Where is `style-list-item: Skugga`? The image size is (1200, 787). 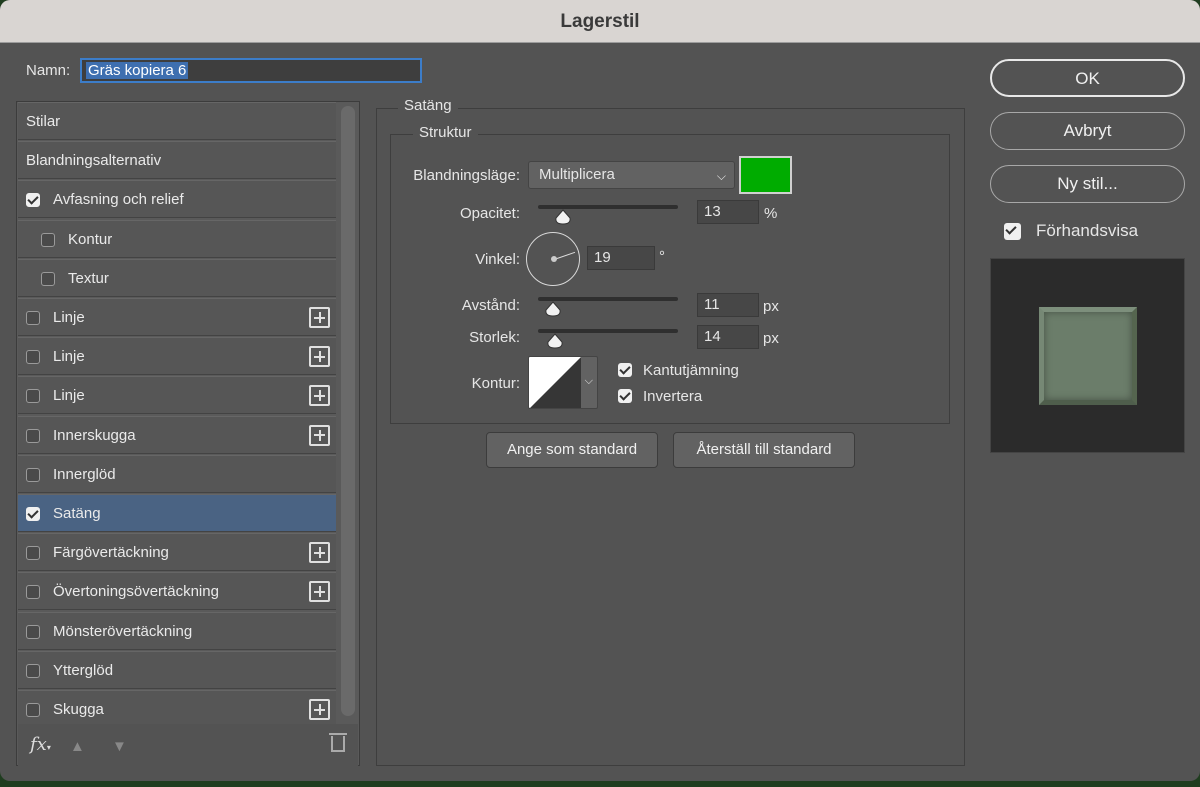
style-list-item: Skugga is located at coordinates (177, 709).